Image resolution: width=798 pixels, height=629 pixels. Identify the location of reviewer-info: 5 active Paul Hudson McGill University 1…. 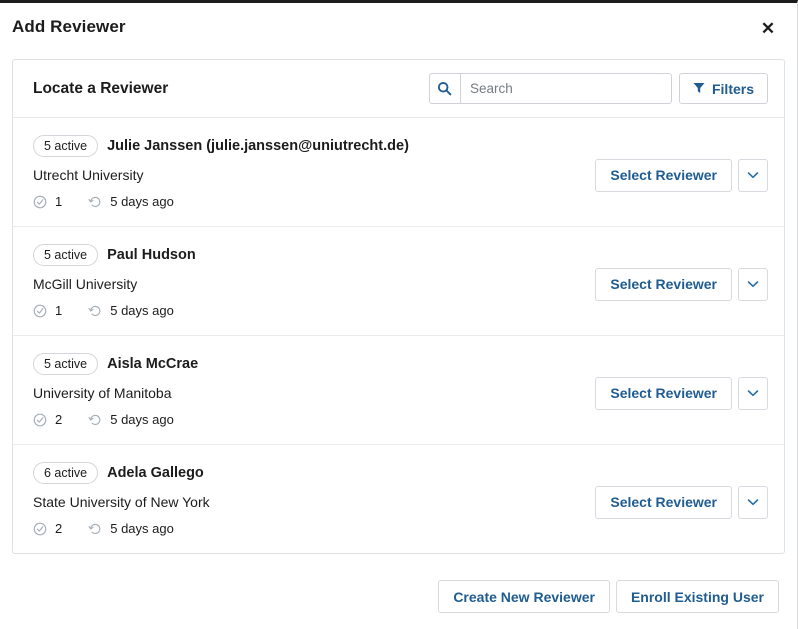
(314, 281).